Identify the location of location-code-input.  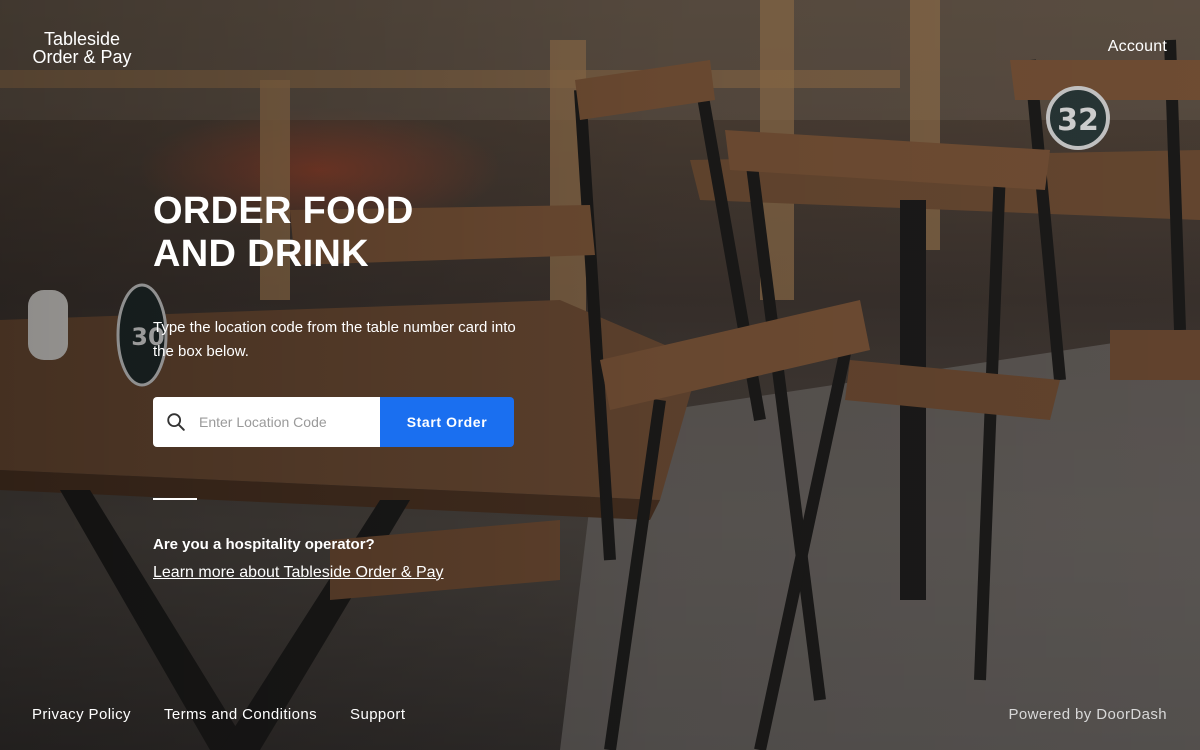
(284, 422).